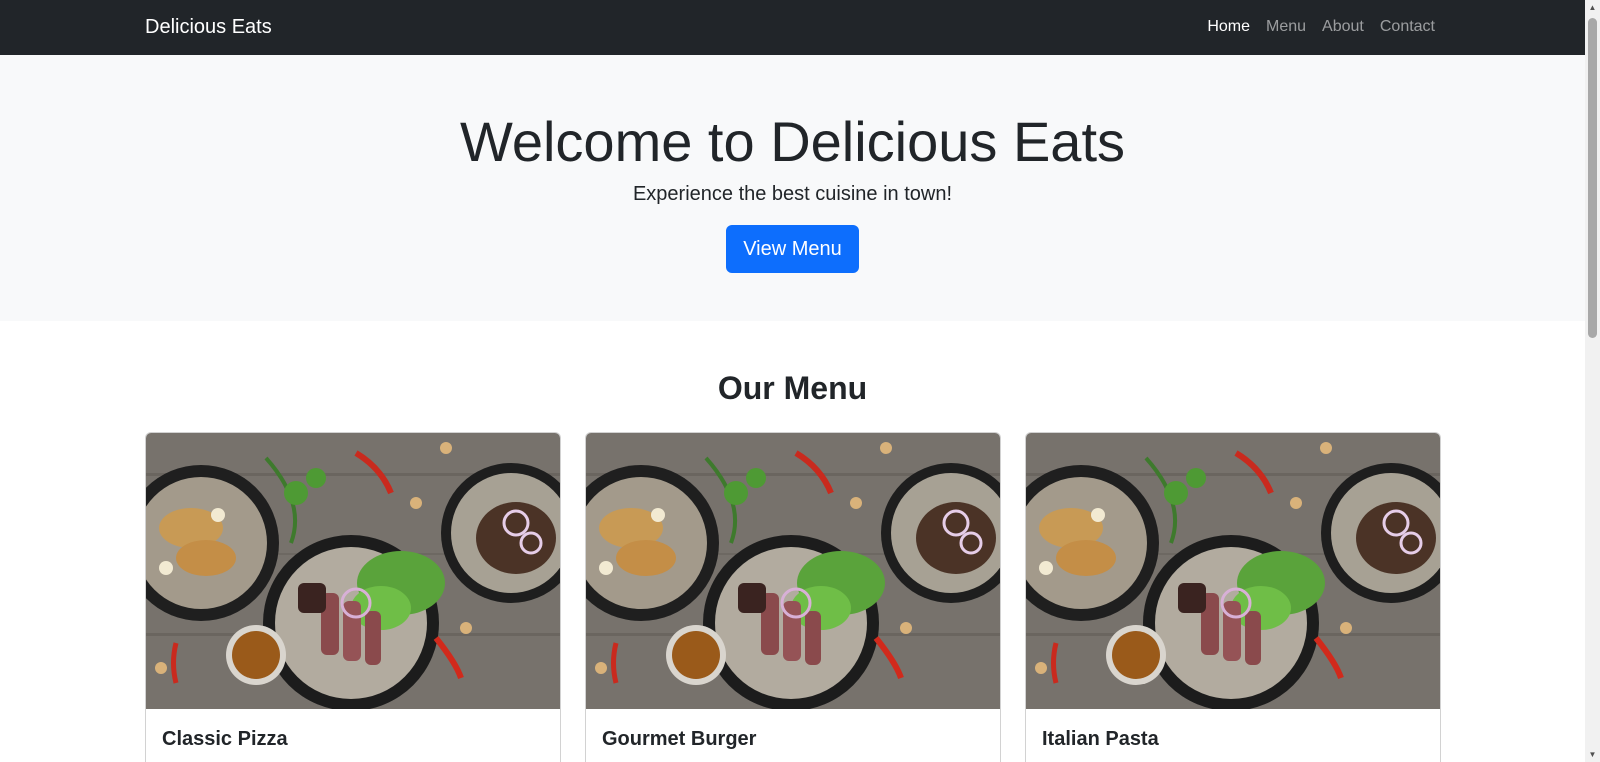  I want to click on nav-link-home: Home, so click(1228, 27).